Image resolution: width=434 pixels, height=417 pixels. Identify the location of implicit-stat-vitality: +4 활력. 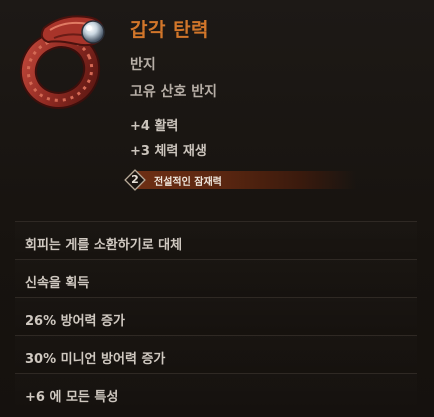
(154, 126).